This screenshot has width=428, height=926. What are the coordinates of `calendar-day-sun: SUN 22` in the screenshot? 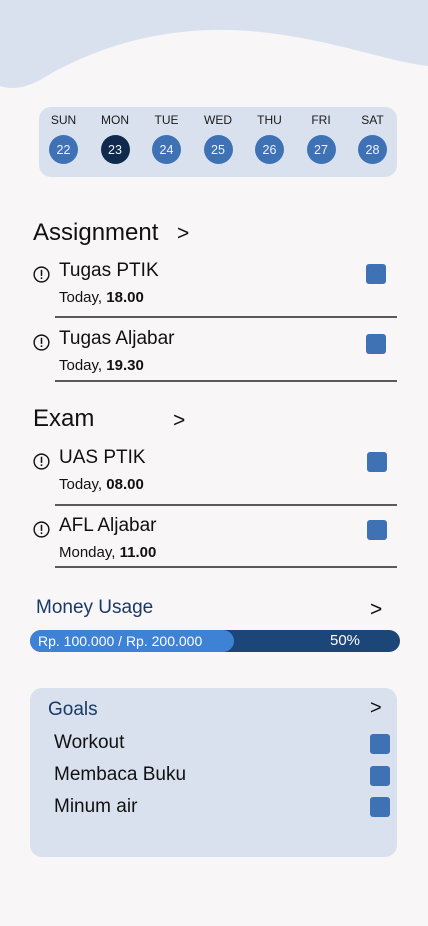 It's located at (63, 142).